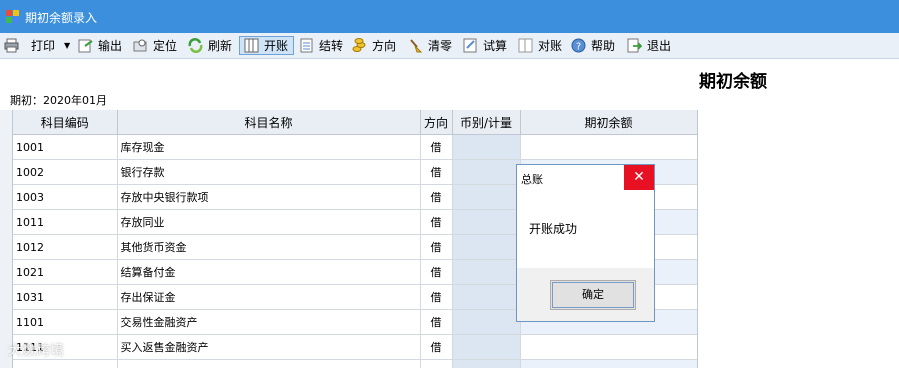 Image resolution: width=899 pixels, height=368 pixels. Describe the element at coordinates (61, 18) in the screenshot. I see `window-title: 期初余额录入` at that location.